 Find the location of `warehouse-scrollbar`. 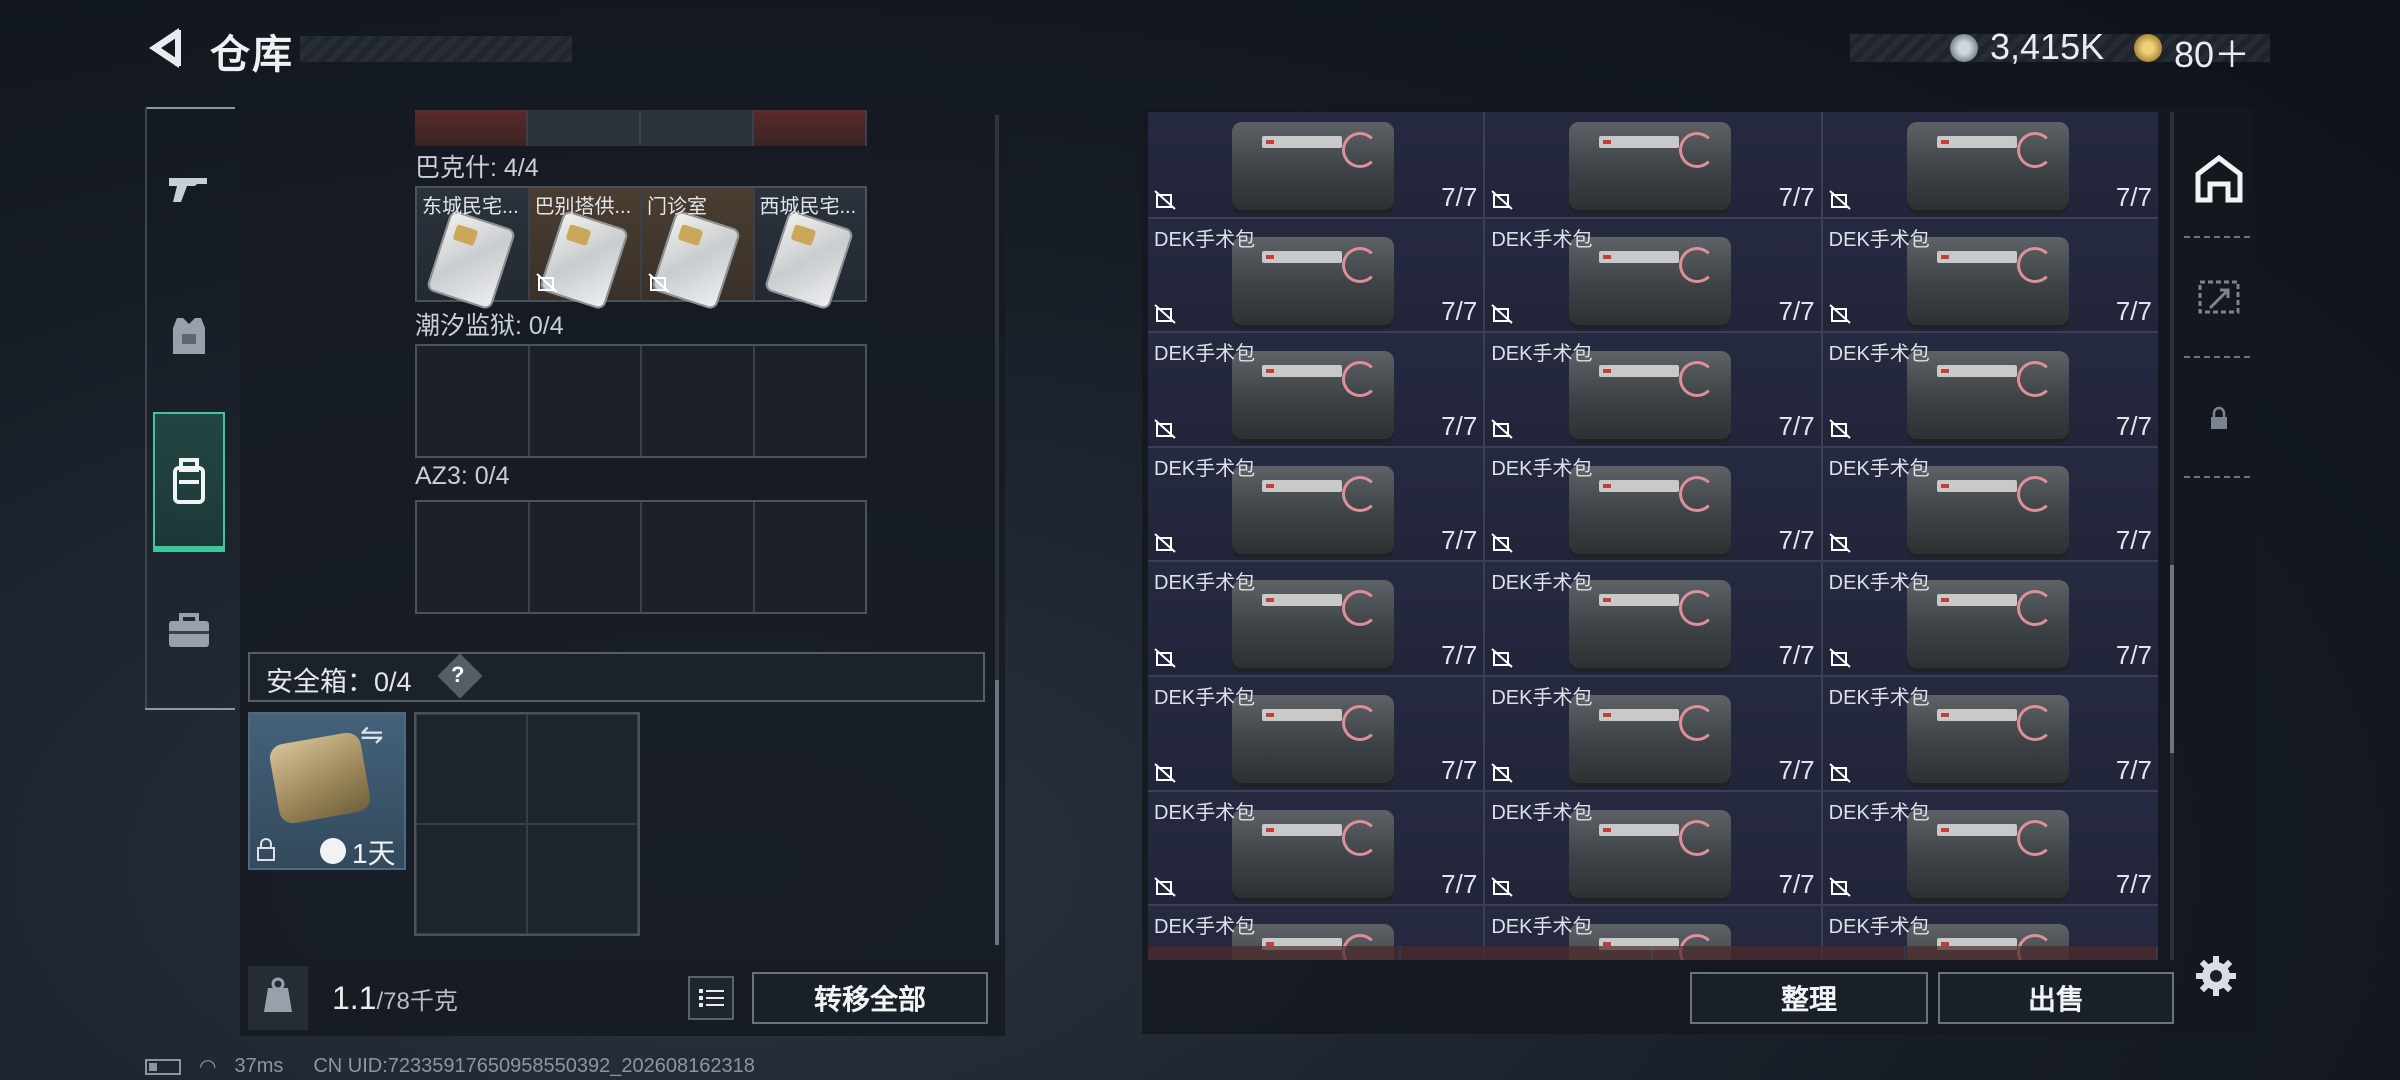

warehouse-scrollbar is located at coordinates (2172, 659).